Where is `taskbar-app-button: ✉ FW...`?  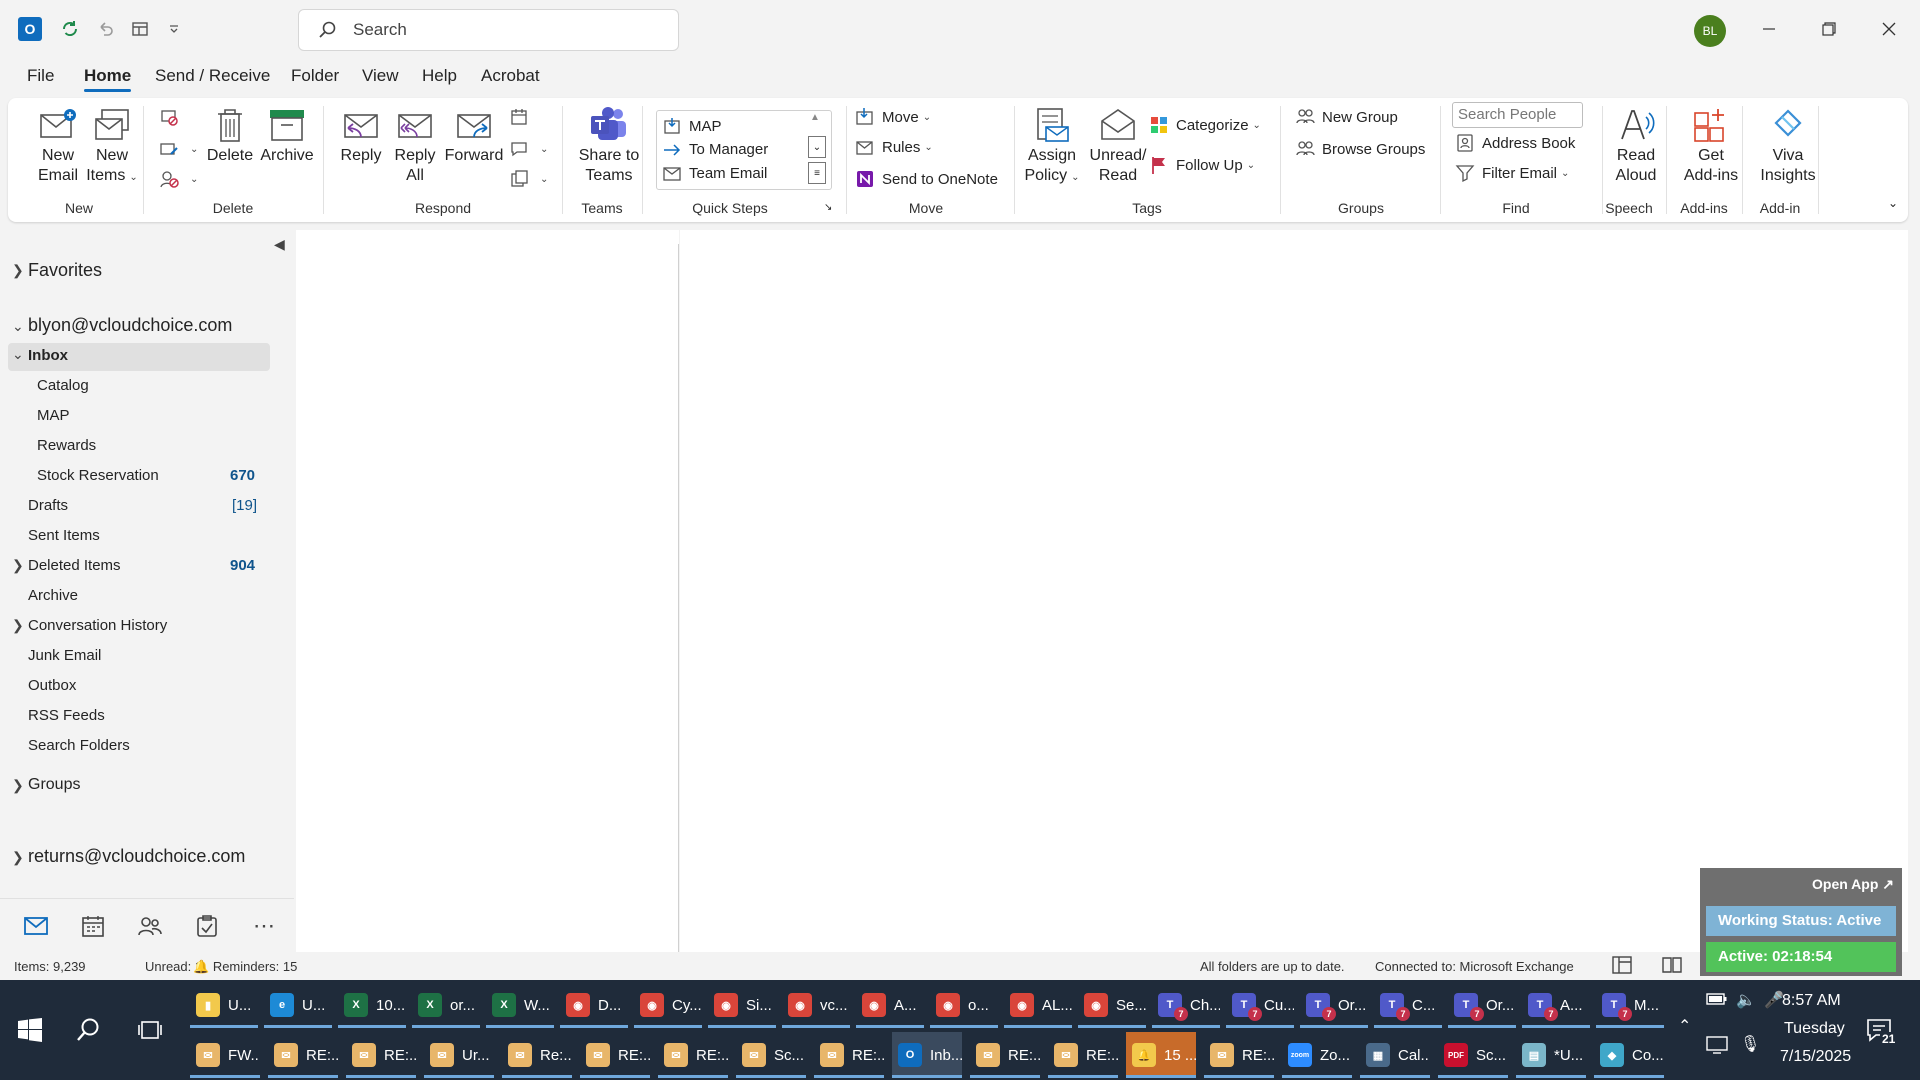
taskbar-app-button: ✉ FW... is located at coordinates (225, 1055).